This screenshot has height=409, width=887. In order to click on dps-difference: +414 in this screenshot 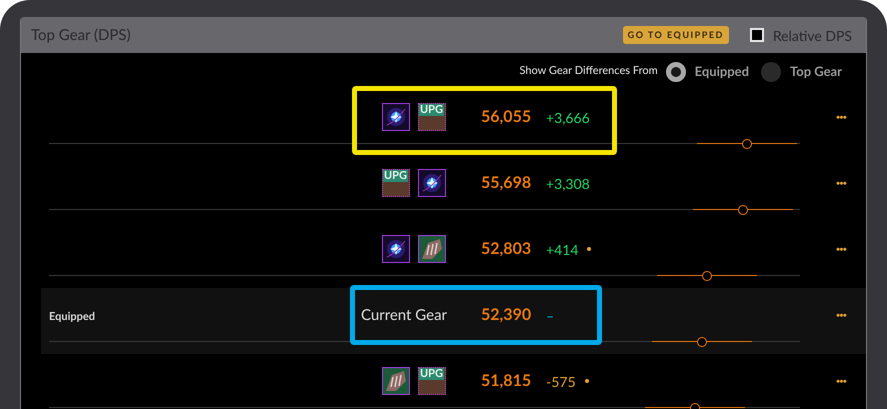, I will do `click(562, 250)`.